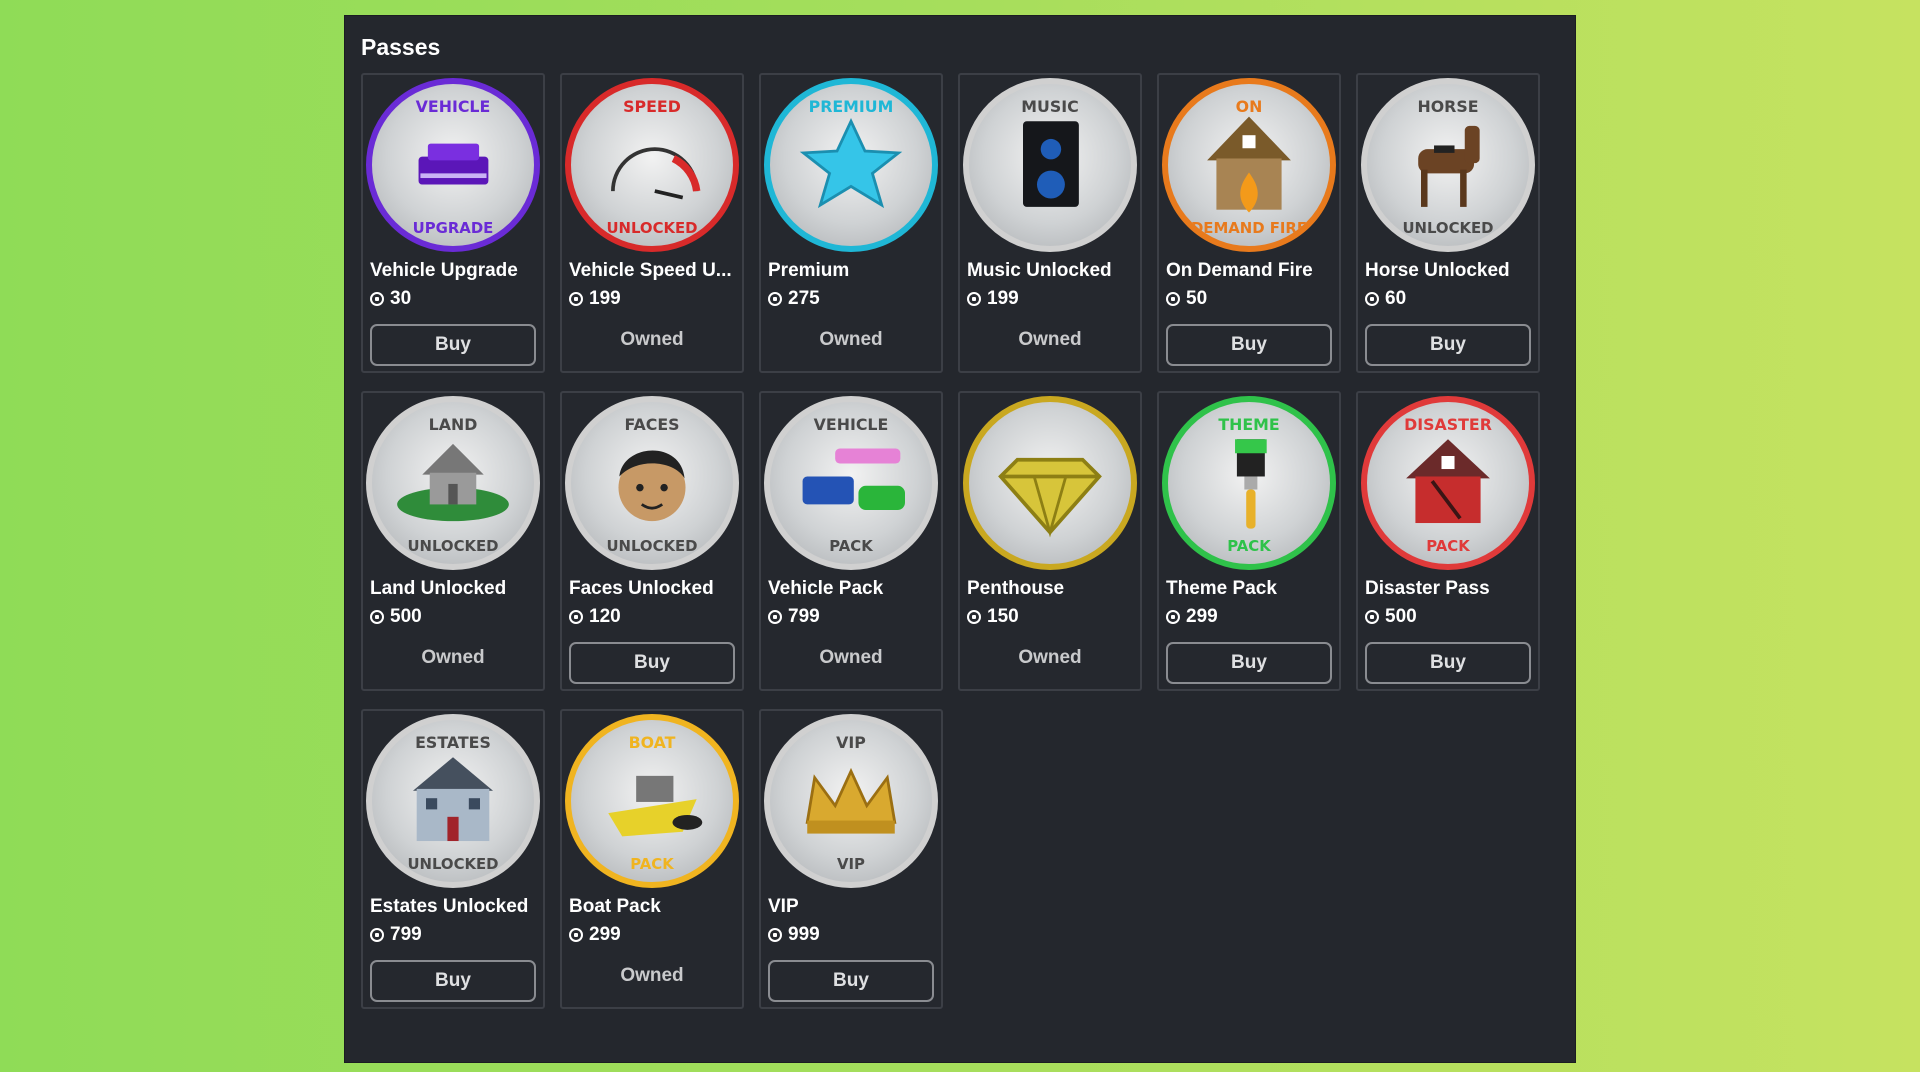  I want to click on pass-name: Land Unlocked, so click(438, 588).